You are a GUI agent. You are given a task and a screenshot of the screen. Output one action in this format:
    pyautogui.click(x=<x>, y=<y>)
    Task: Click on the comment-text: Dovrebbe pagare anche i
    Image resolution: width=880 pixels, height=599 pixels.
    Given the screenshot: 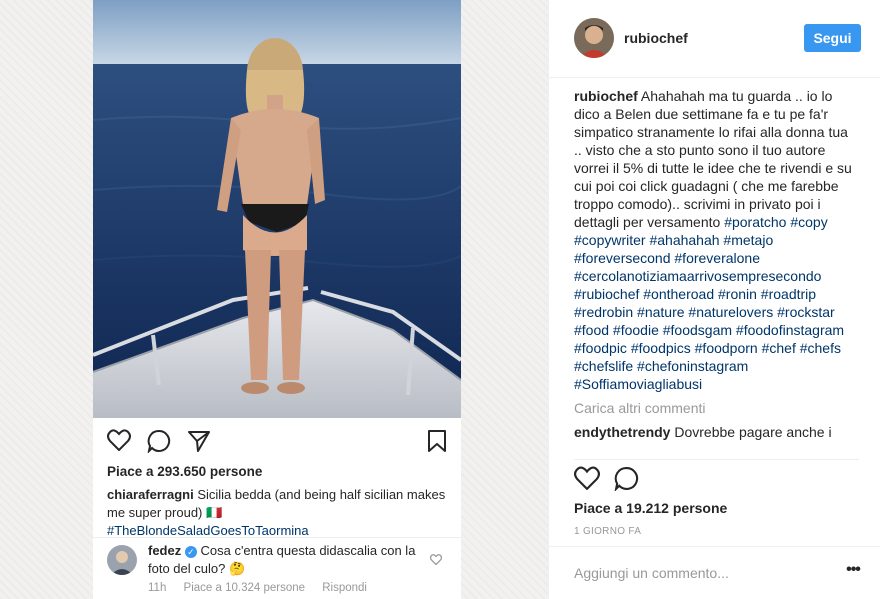 What is the action you would take?
    pyautogui.click(x=753, y=432)
    